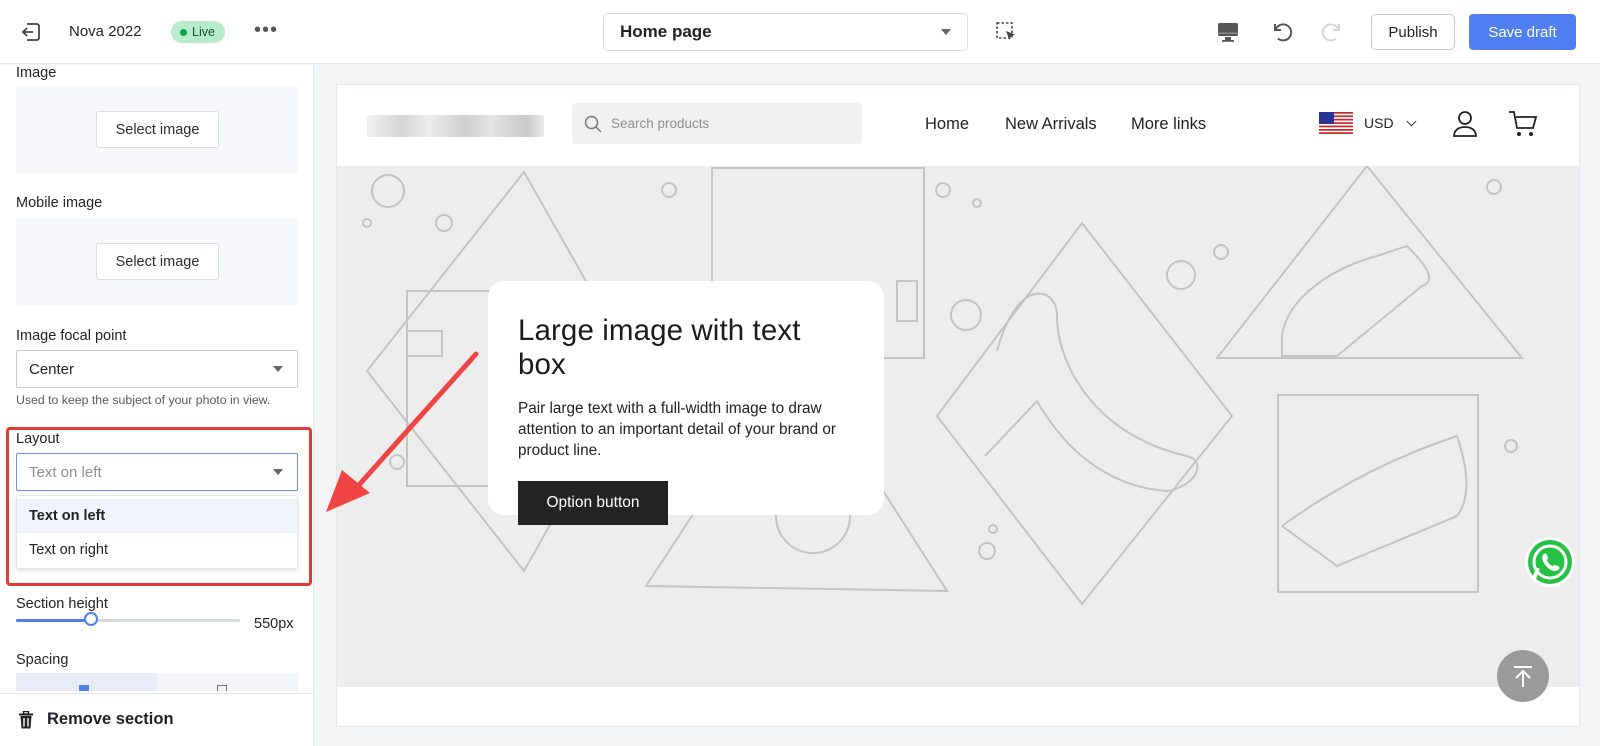 Image resolution: width=1600 pixels, height=746 pixels. I want to click on focal-point-value: Center, so click(52, 369).